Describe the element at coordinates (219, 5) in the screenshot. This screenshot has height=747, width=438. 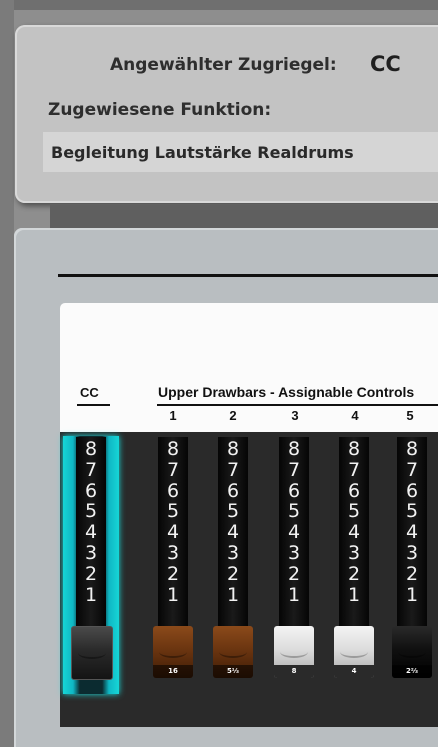
I see `top-background-strip` at that location.